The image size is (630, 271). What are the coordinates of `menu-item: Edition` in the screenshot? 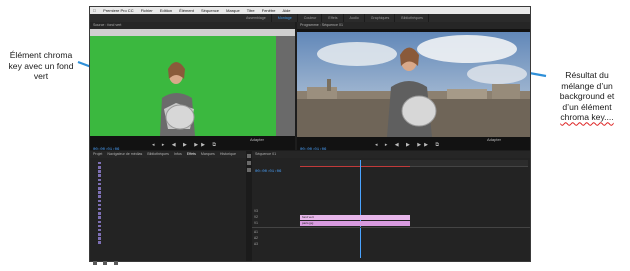 It's located at (166, 10).